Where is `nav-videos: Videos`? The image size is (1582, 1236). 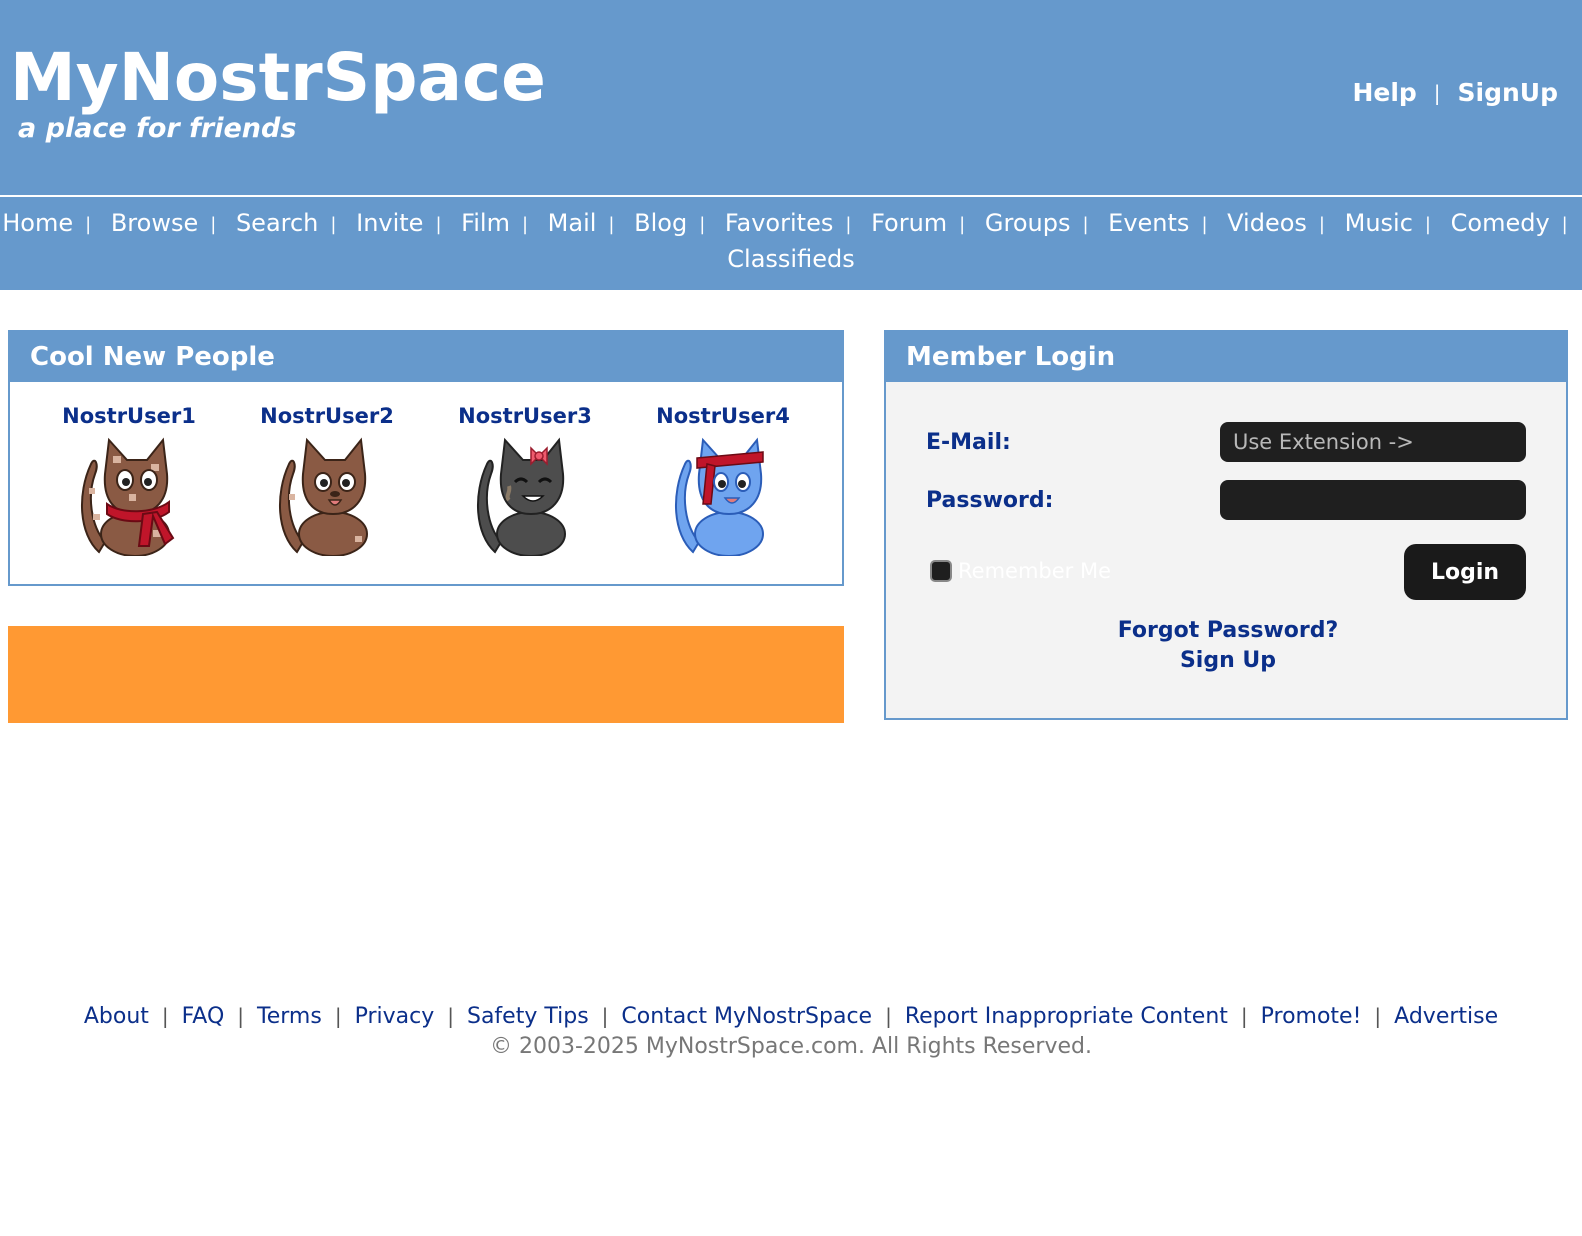
nav-videos: Videos is located at coordinates (1267, 223).